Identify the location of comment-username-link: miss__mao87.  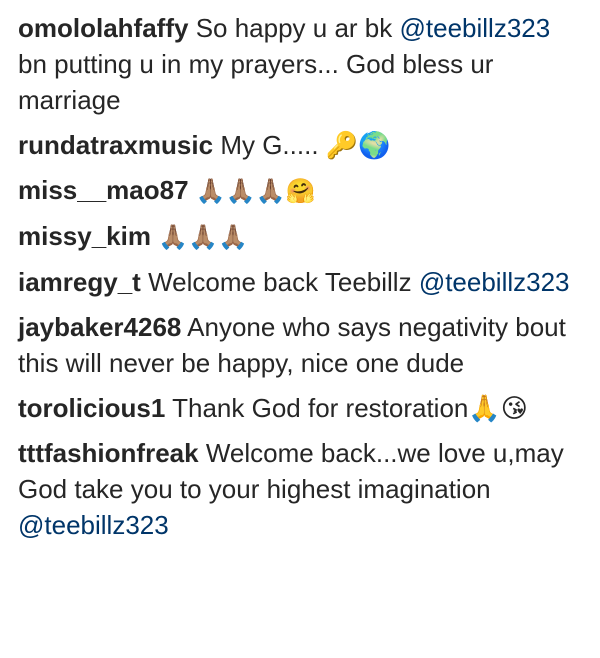
(103, 190).